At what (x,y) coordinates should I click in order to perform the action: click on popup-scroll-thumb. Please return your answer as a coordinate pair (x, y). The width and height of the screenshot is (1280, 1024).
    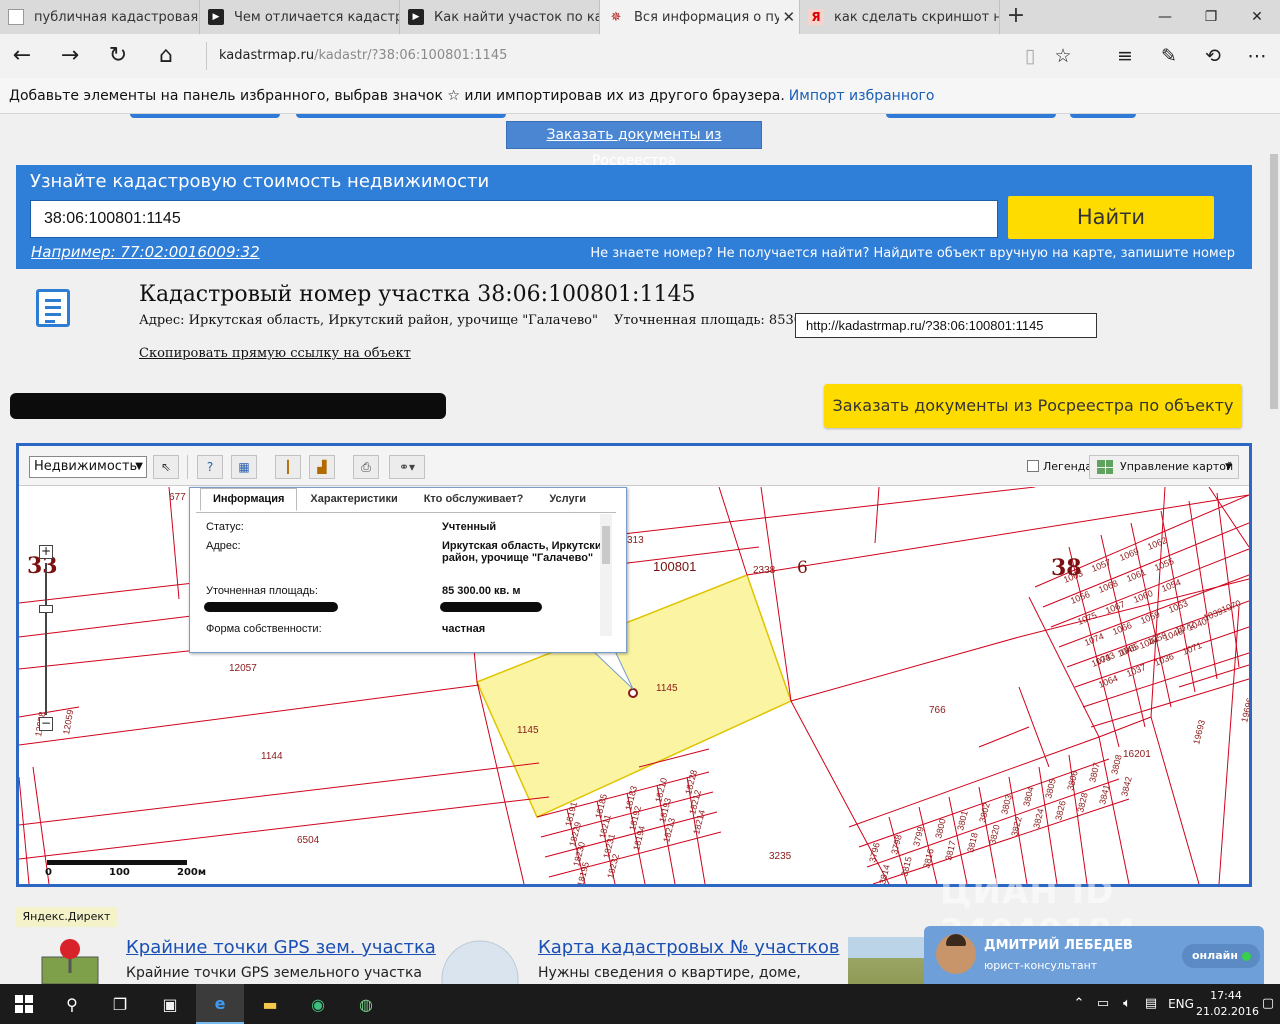
    Looking at the image, I should click on (606, 545).